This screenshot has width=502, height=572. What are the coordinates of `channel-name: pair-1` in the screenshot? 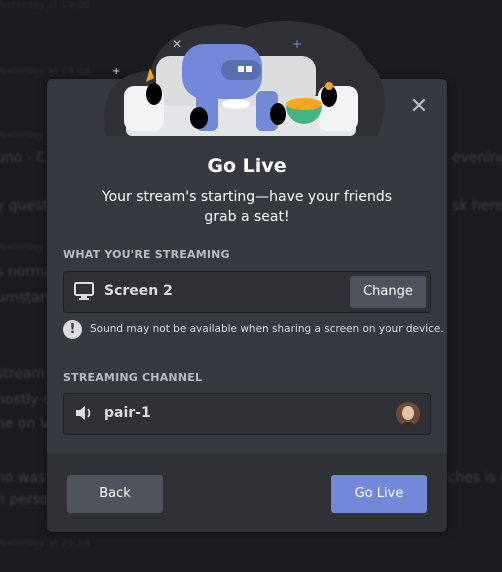 It's located at (127, 413).